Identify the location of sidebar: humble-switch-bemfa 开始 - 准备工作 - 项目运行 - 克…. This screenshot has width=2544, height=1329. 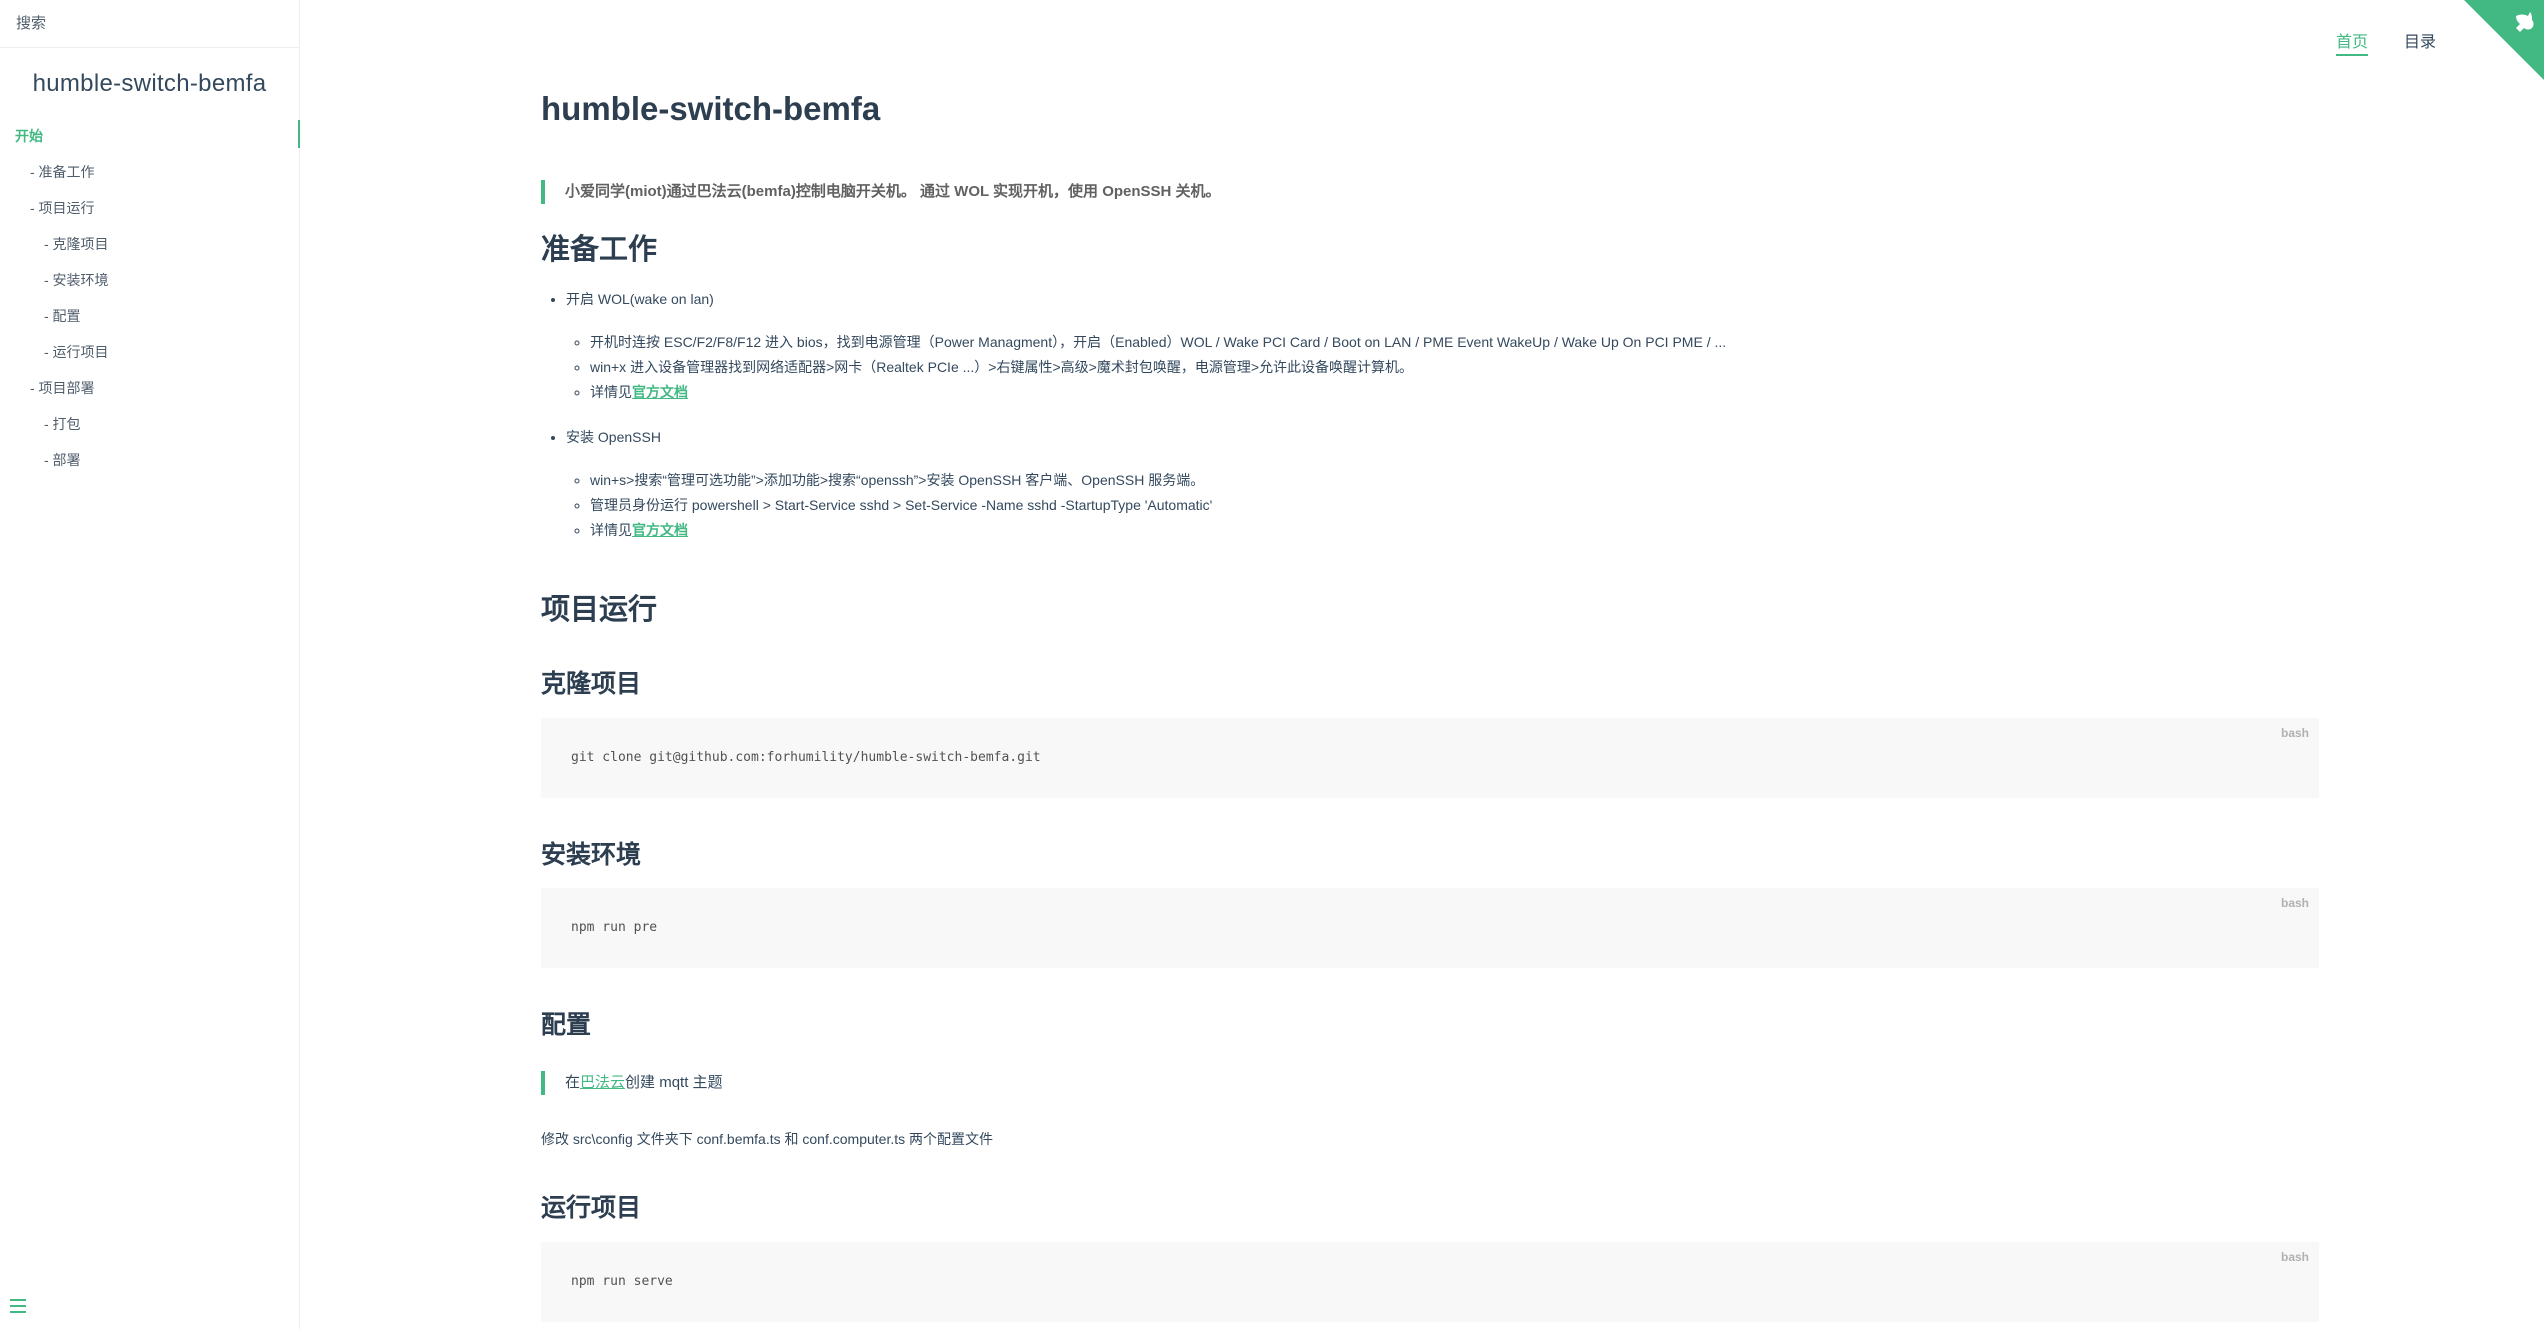
(150, 664).